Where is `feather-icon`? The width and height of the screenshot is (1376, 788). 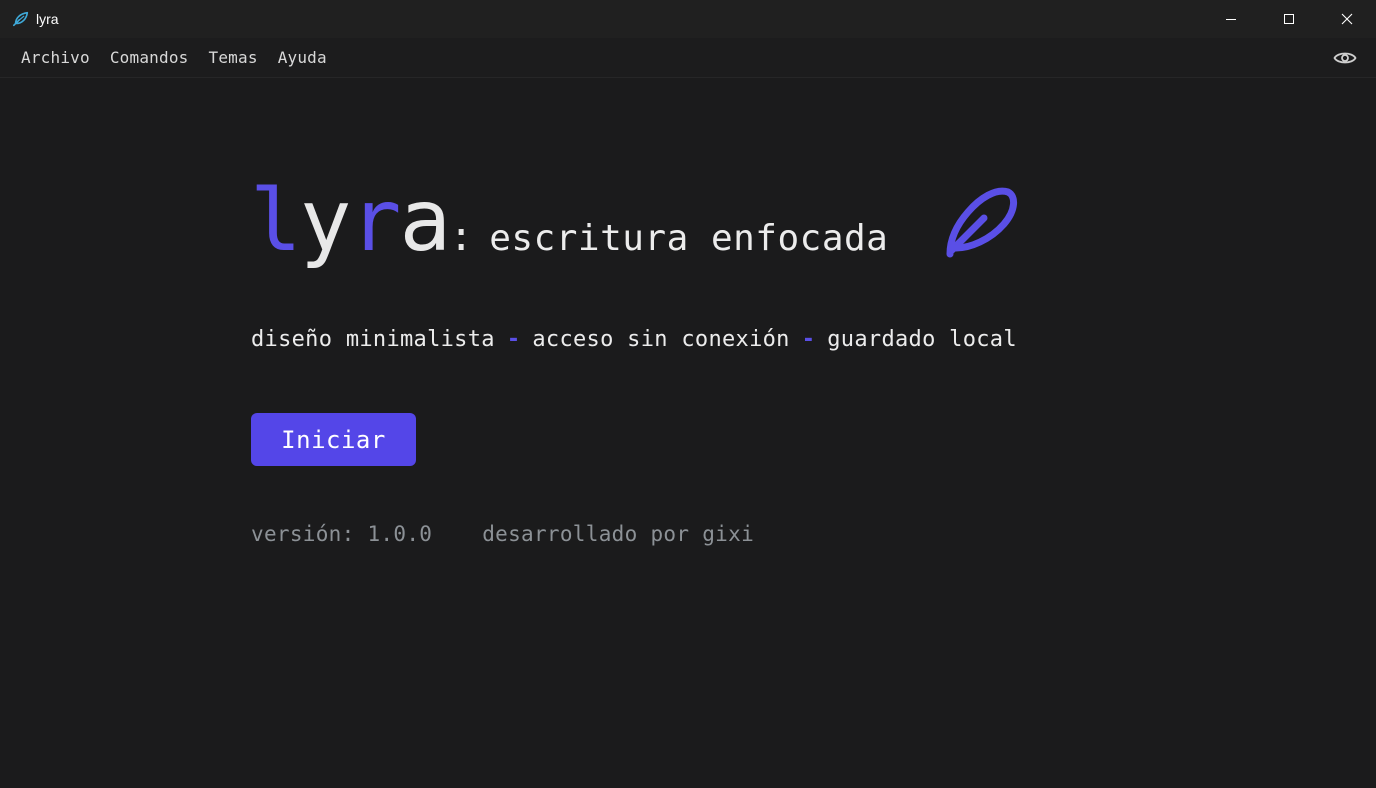 feather-icon is located at coordinates (981, 222).